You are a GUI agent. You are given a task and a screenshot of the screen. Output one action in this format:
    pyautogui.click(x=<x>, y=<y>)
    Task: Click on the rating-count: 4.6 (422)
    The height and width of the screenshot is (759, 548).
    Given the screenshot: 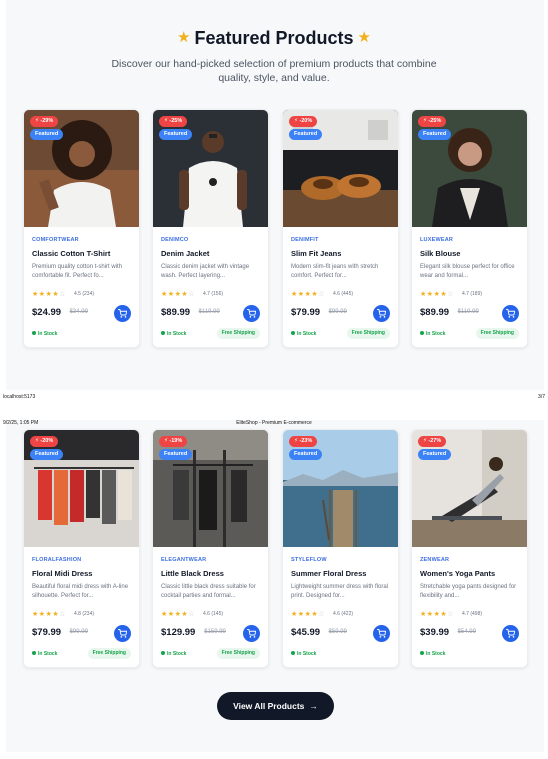 What is the action you would take?
    pyautogui.click(x=343, y=614)
    